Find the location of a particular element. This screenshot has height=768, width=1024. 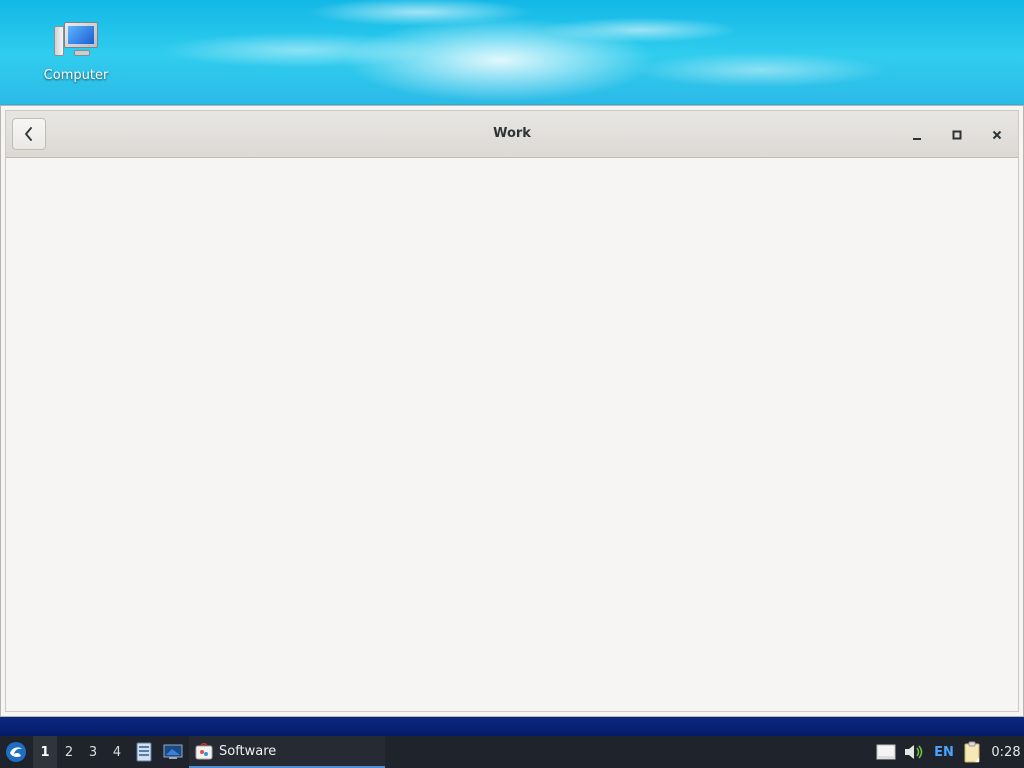

volume-icon is located at coordinates (914, 752).